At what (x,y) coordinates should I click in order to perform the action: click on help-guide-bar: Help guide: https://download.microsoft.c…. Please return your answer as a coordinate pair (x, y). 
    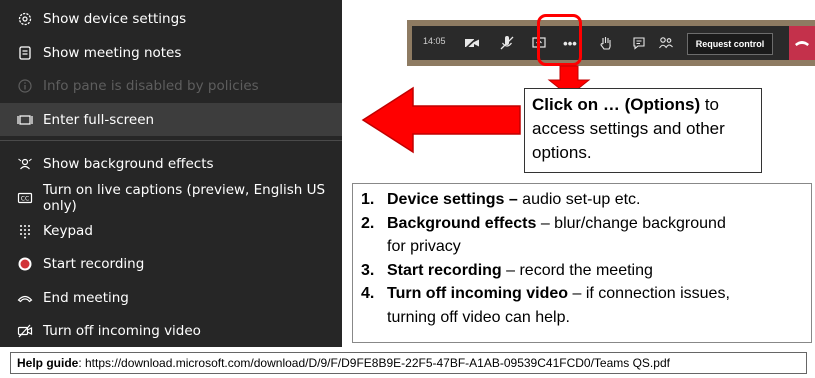
    Looking at the image, I should click on (408, 363).